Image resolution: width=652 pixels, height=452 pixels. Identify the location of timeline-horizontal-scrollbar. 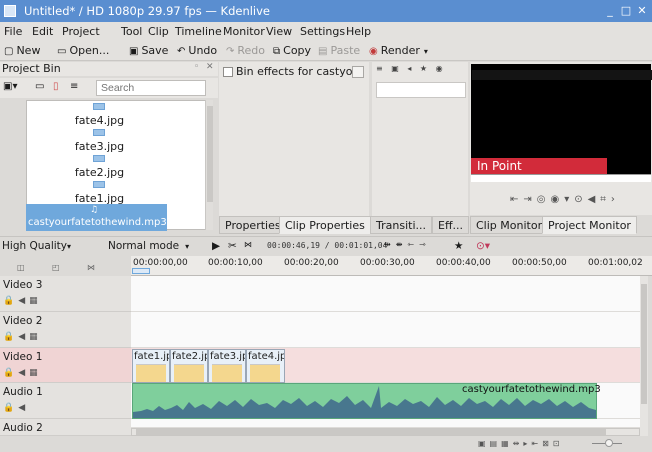
(385, 432).